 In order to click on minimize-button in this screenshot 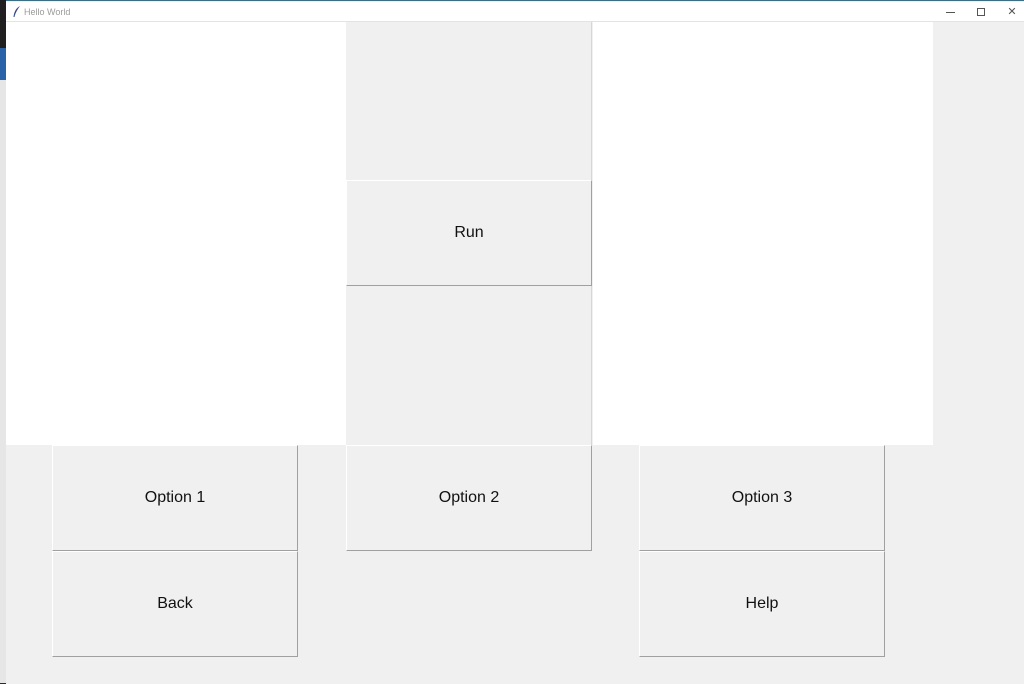, I will do `click(950, 12)`.